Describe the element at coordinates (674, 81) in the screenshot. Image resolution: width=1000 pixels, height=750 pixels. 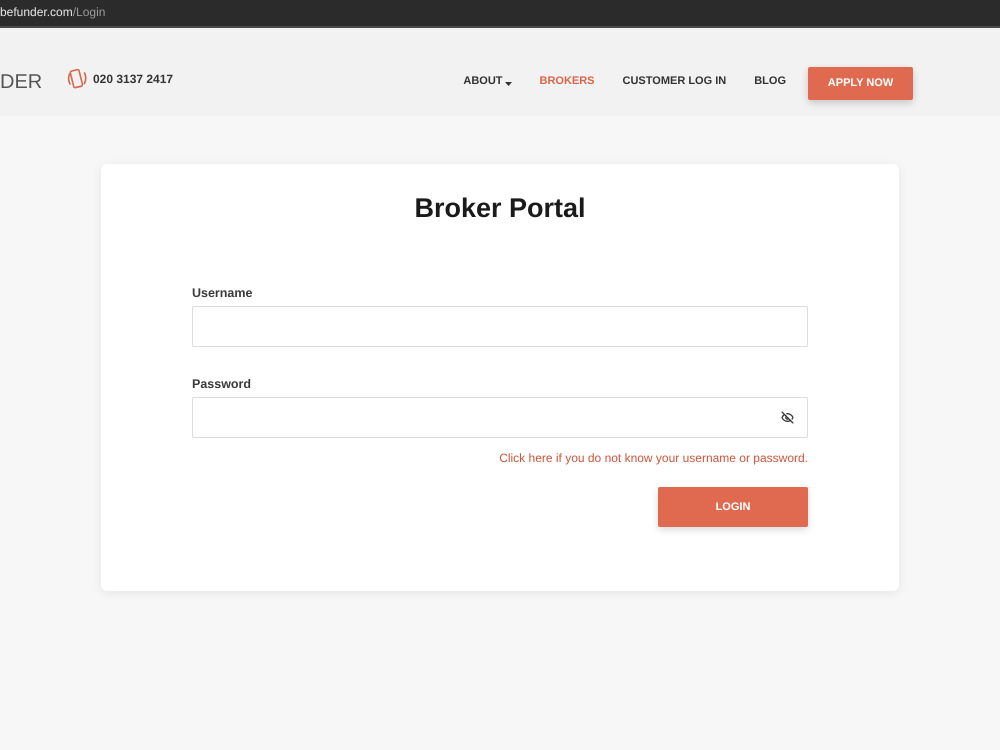
I see `nav-link: CUSTOMER LOG IN` at that location.